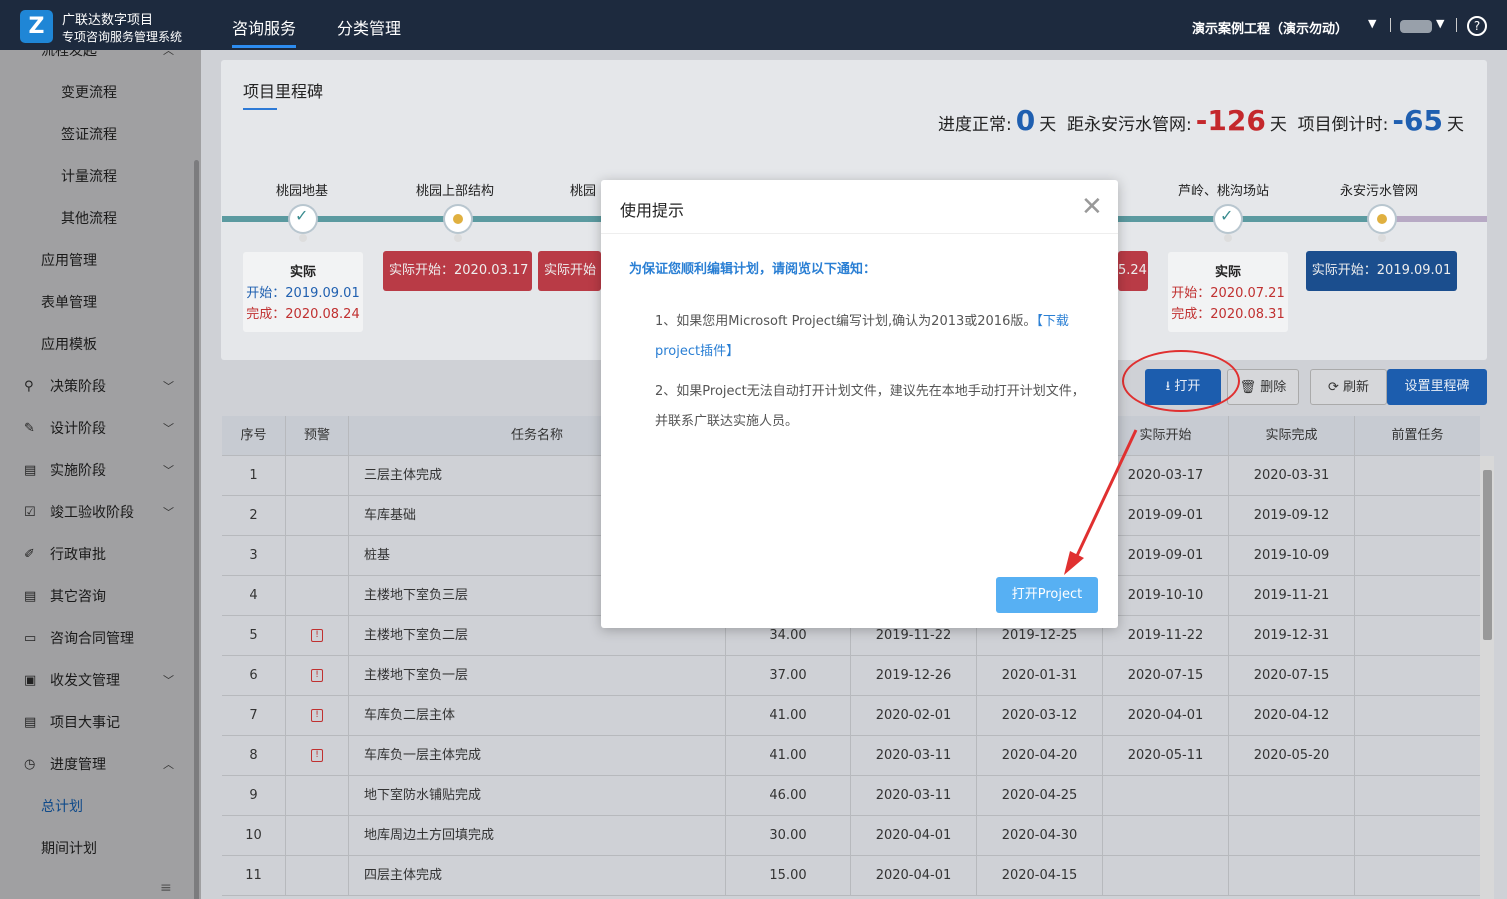 The image size is (1507, 899). Describe the element at coordinates (264, 31) in the screenshot. I see `tab-consulting-service: 咨询服务` at that location.